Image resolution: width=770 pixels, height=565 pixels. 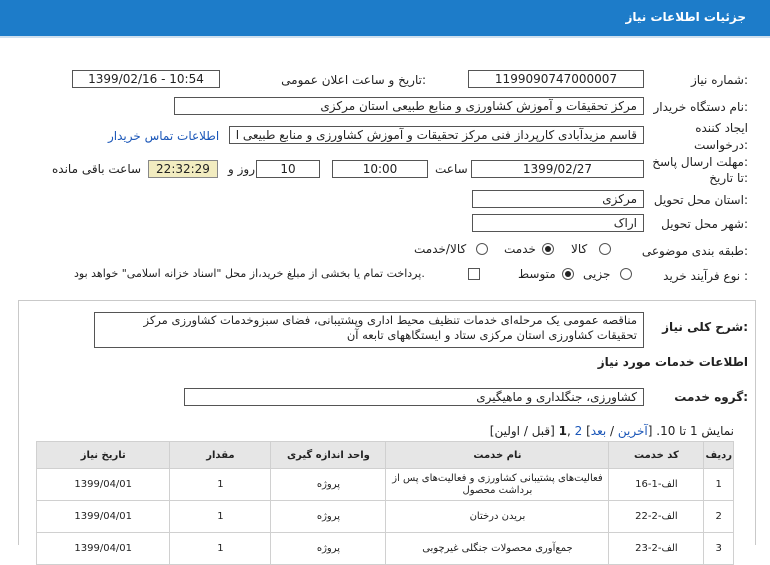 I want to click on announce-field: 1399/02/16 - 10:54, so click(x=146, y=79).